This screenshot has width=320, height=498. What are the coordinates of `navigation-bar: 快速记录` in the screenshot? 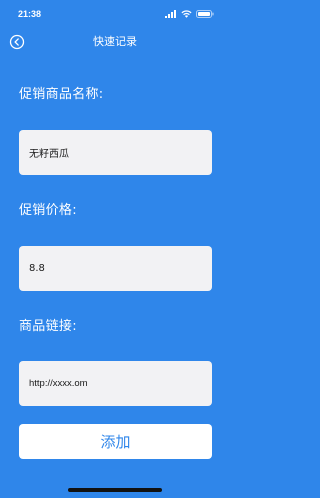 It's located at (115, 42).